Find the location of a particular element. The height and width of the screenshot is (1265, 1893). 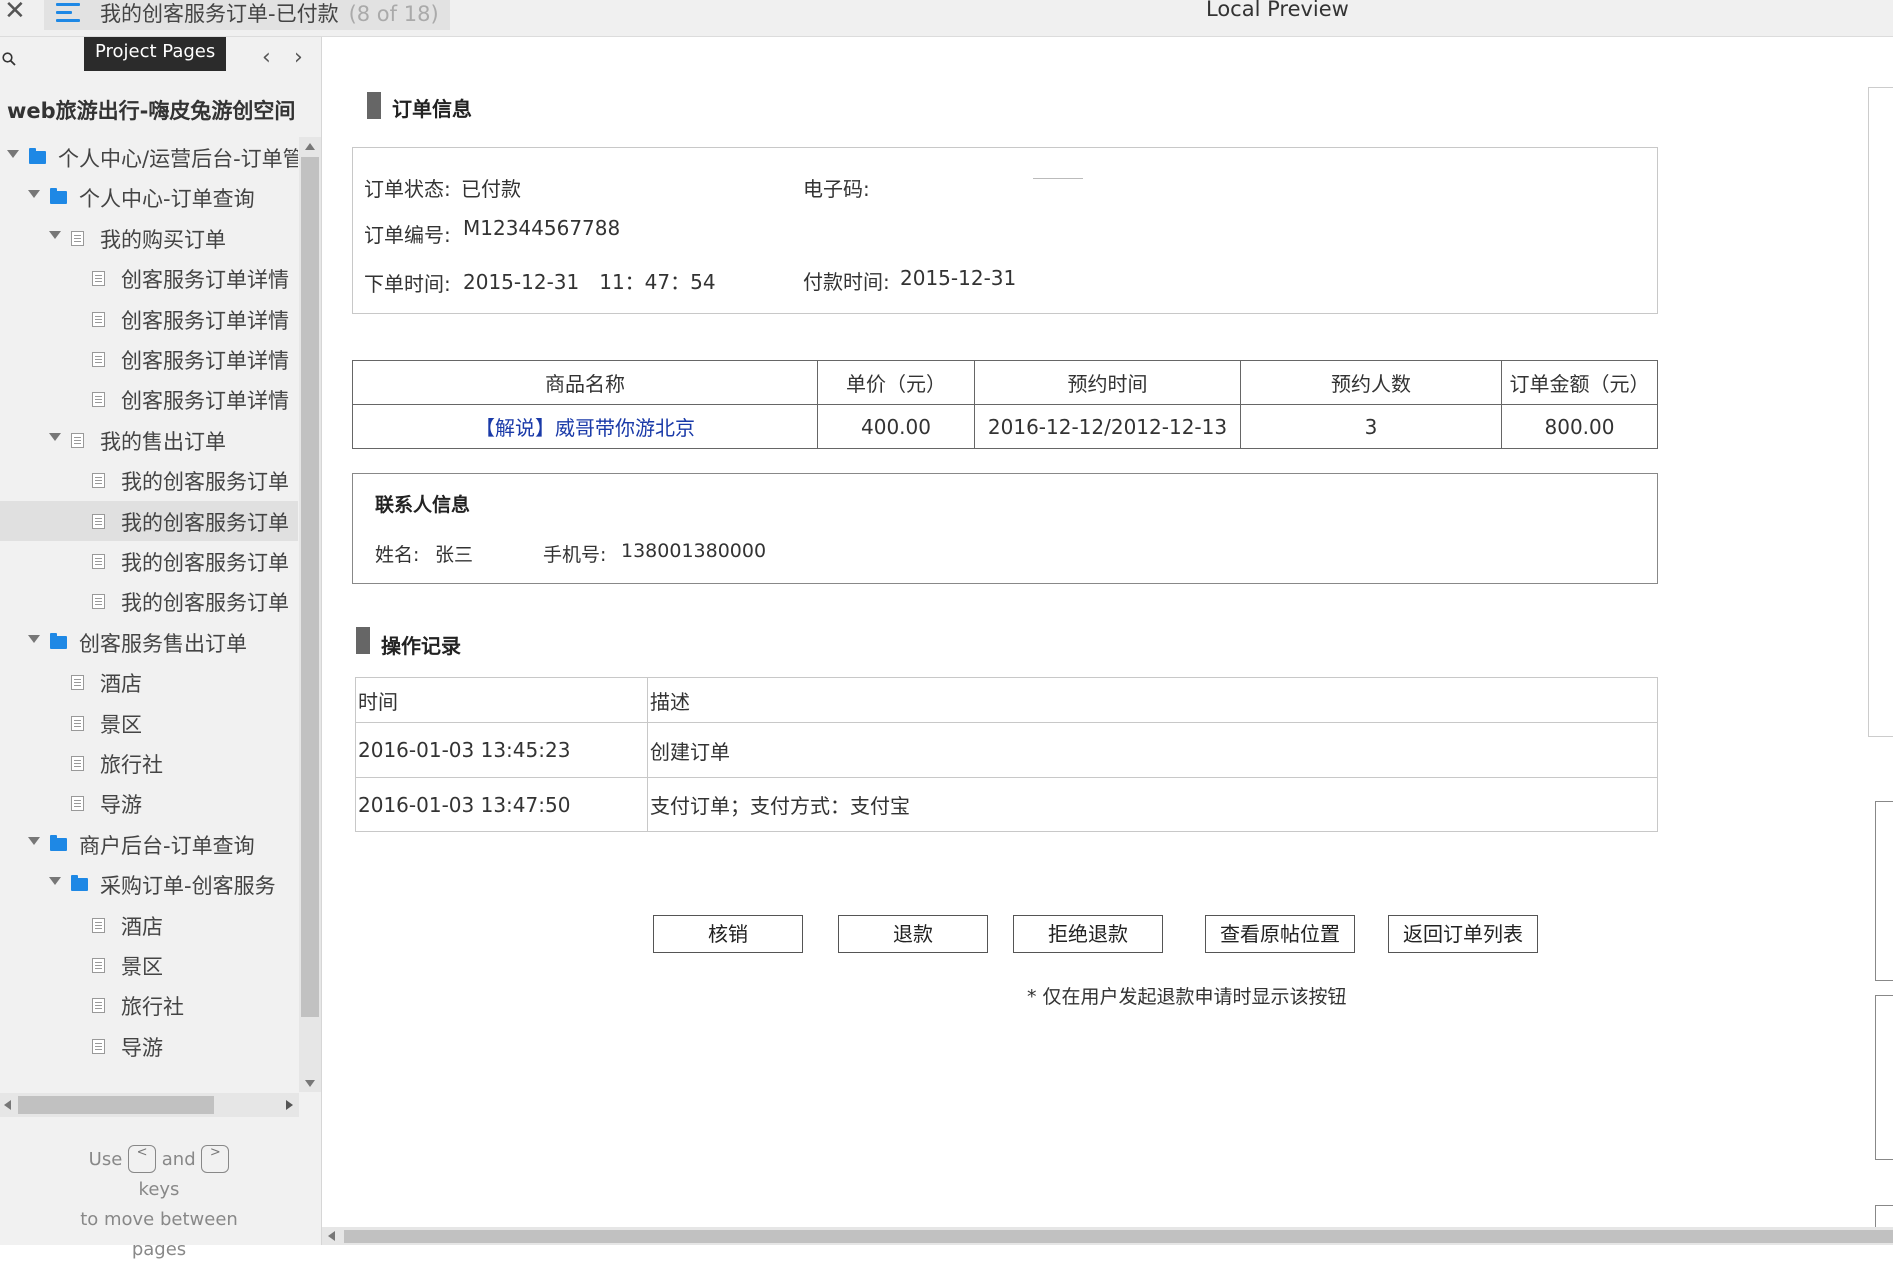

tree-folder-item: 个人中心/运营后台-订单管 is located at coordinates (149, 157).